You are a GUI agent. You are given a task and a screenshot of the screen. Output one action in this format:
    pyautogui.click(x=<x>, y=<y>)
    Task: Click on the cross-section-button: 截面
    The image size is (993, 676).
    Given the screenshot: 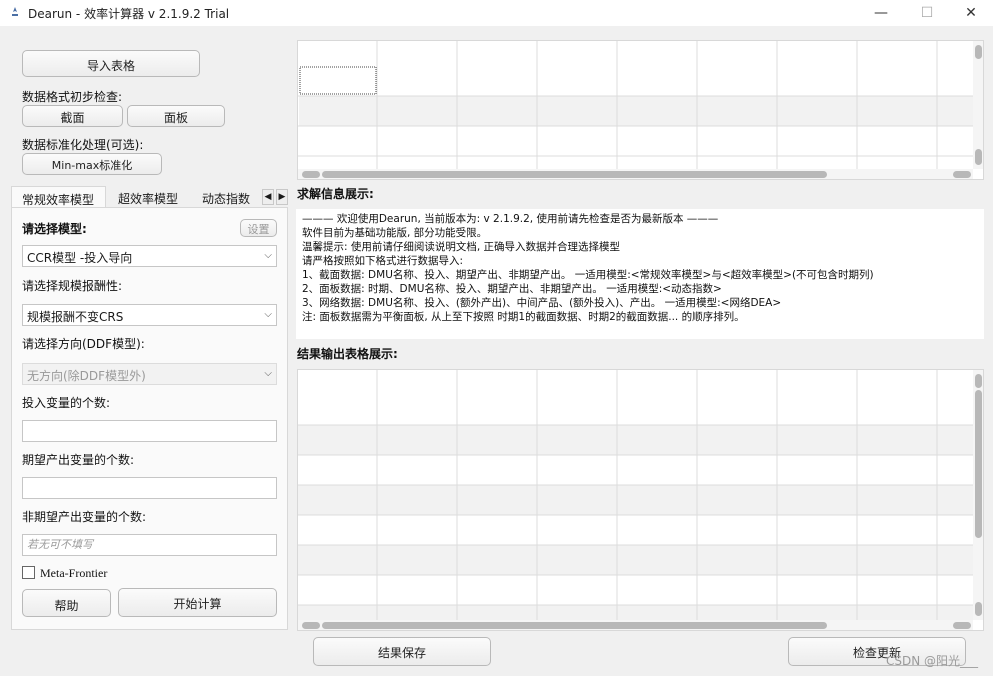 What is the action you would take?
    pyautogui.click(x=72, y=116)
    